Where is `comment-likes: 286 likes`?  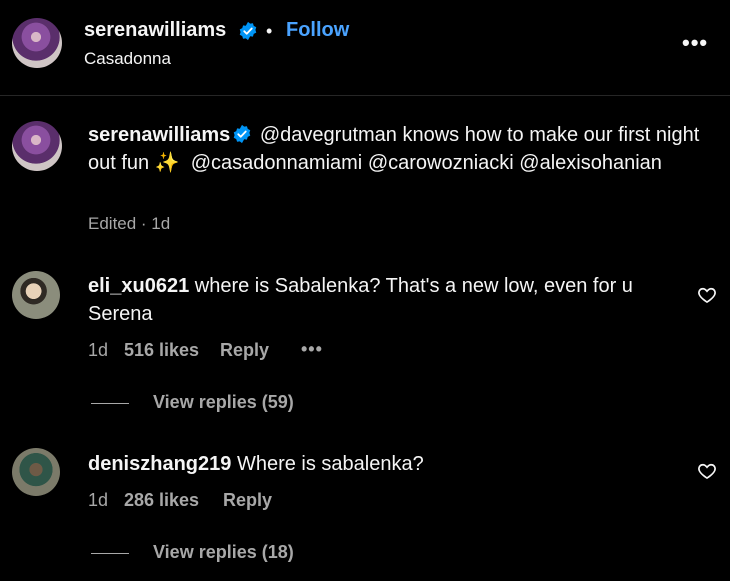 comment-likes: 286 likes is located at coordinates (161, 500).